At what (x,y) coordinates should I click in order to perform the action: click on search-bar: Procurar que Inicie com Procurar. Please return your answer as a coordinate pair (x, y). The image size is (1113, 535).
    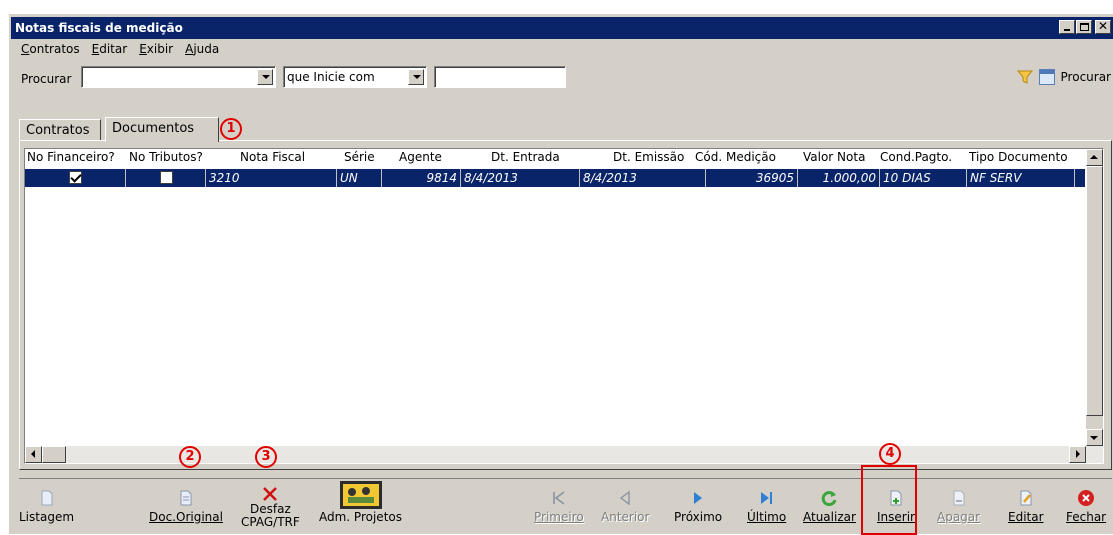
    Looking at the image, I should click on (567, 79).